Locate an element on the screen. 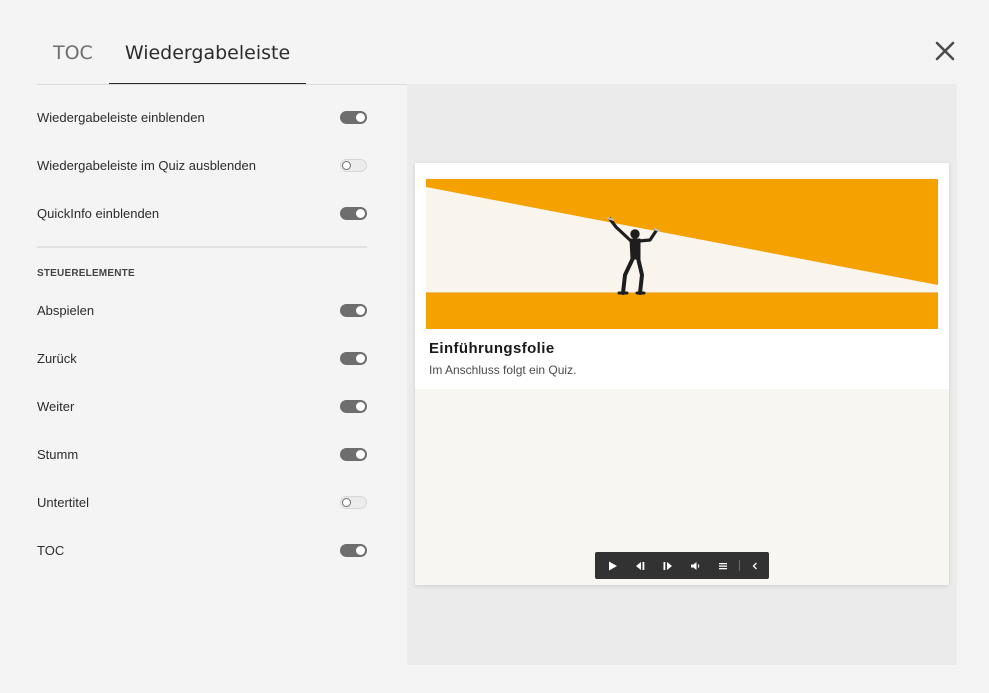  tab-wiedergabeleiste: Wiedergabeleiste is located at coordinates (207, 54).